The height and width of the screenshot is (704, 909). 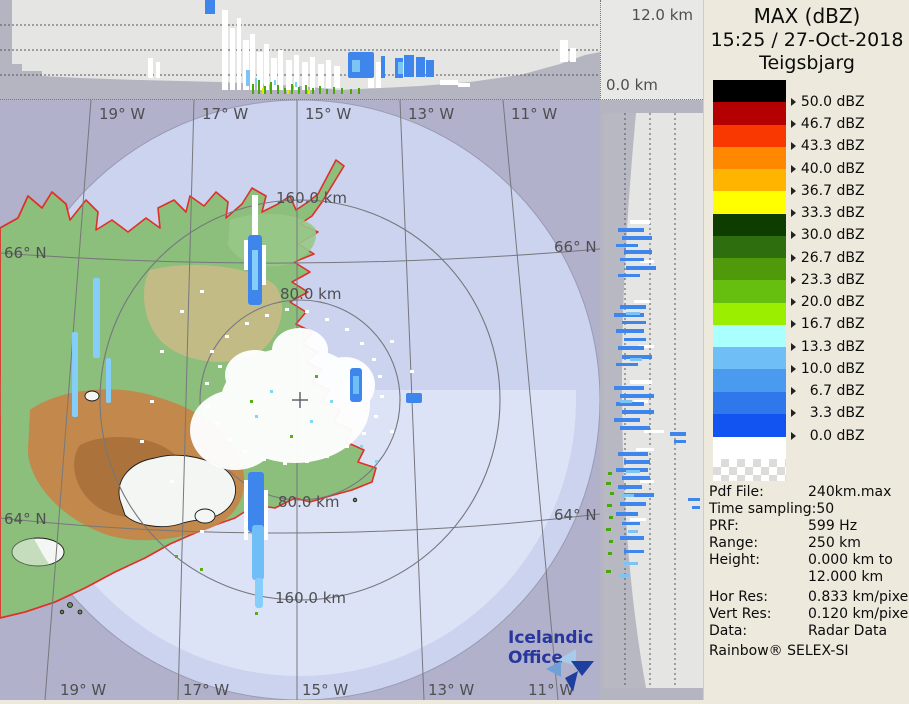 I want to click on metadata-label: Height:, so click(x=734, y=560).